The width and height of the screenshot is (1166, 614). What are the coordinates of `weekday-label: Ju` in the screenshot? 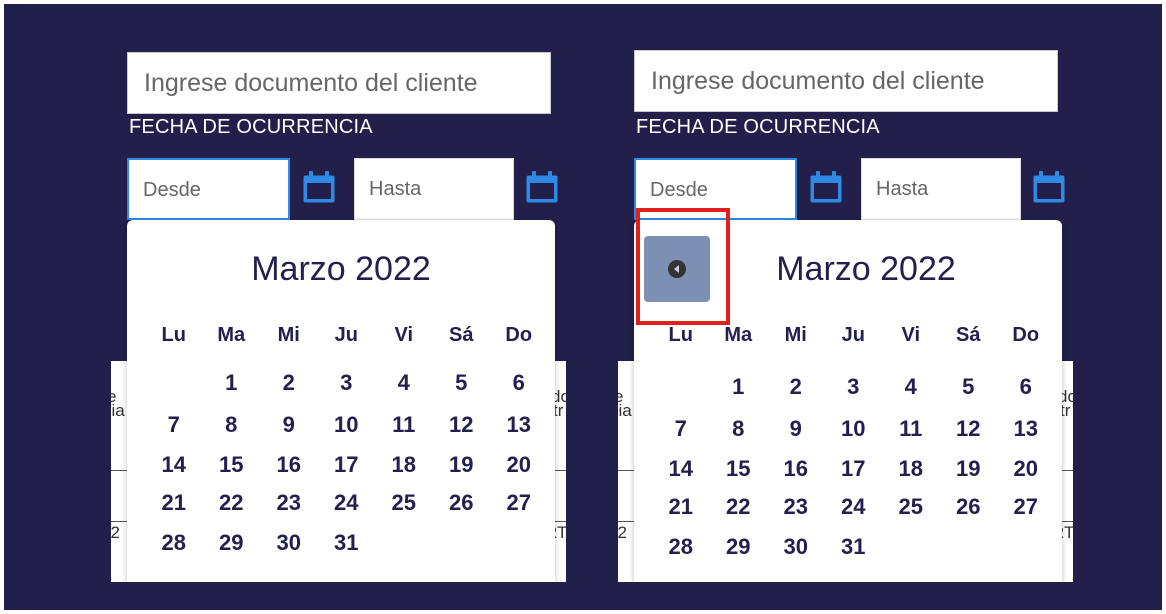 It's located at (853, 335).